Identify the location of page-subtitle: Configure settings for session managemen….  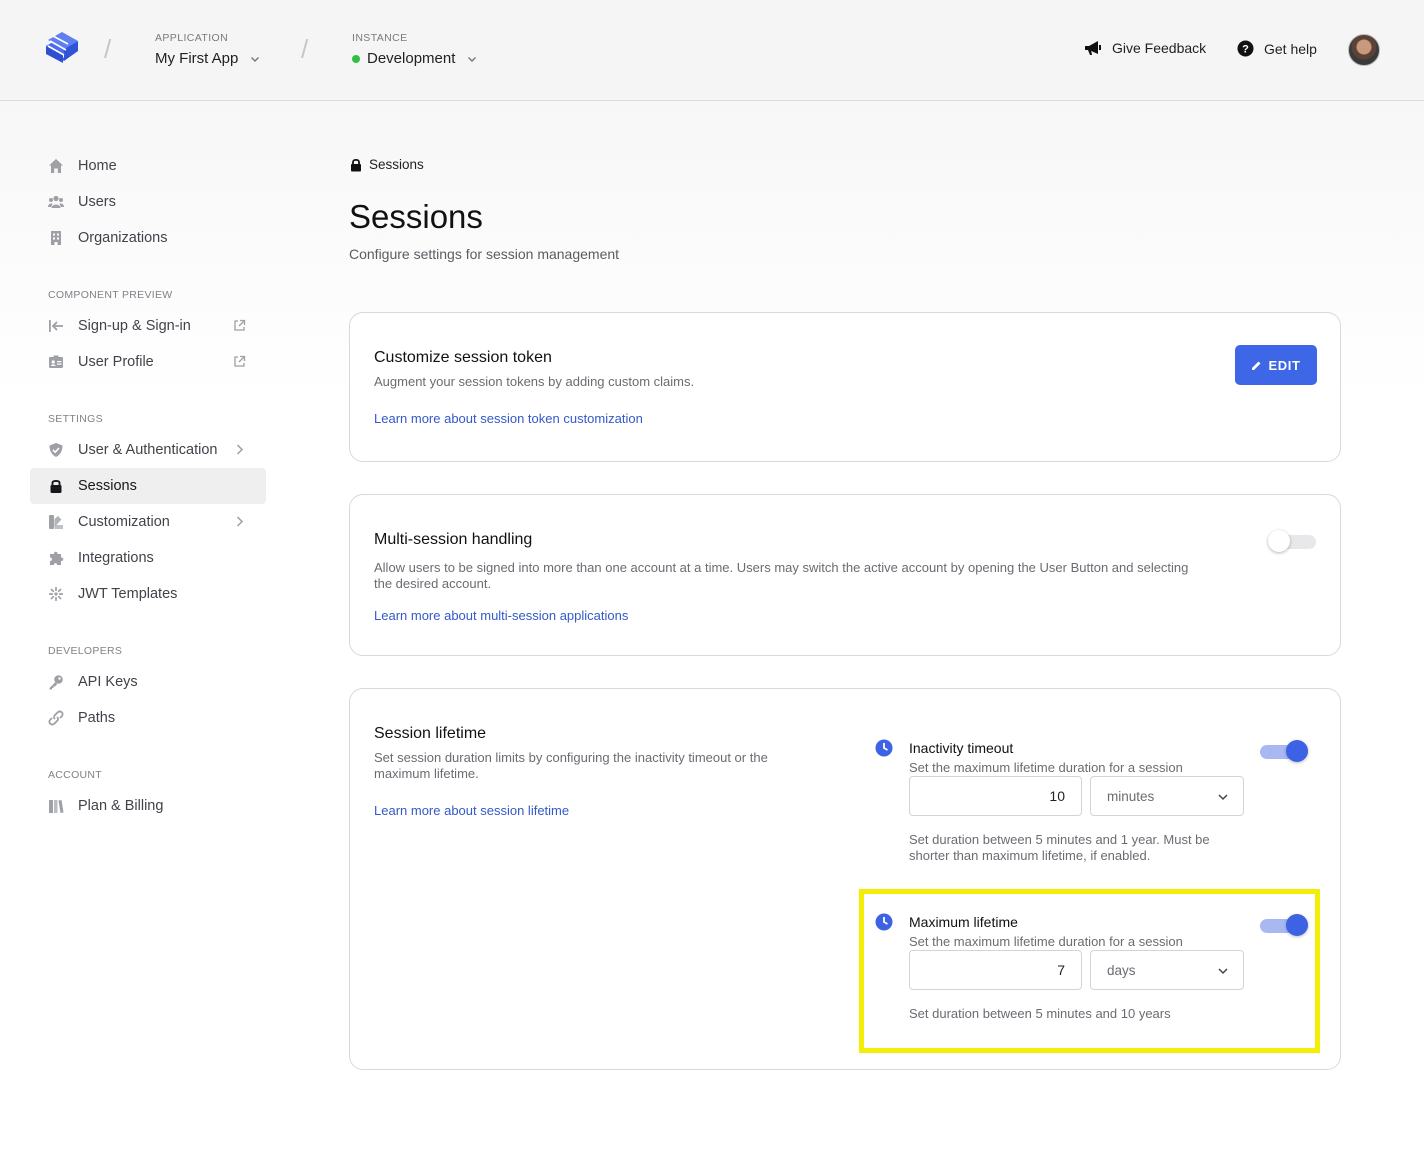
(484, 254).